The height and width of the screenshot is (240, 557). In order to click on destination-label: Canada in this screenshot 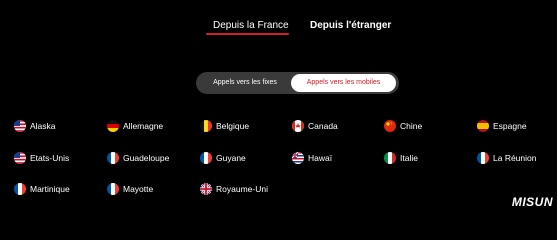, I will do `click(323, 126)`.